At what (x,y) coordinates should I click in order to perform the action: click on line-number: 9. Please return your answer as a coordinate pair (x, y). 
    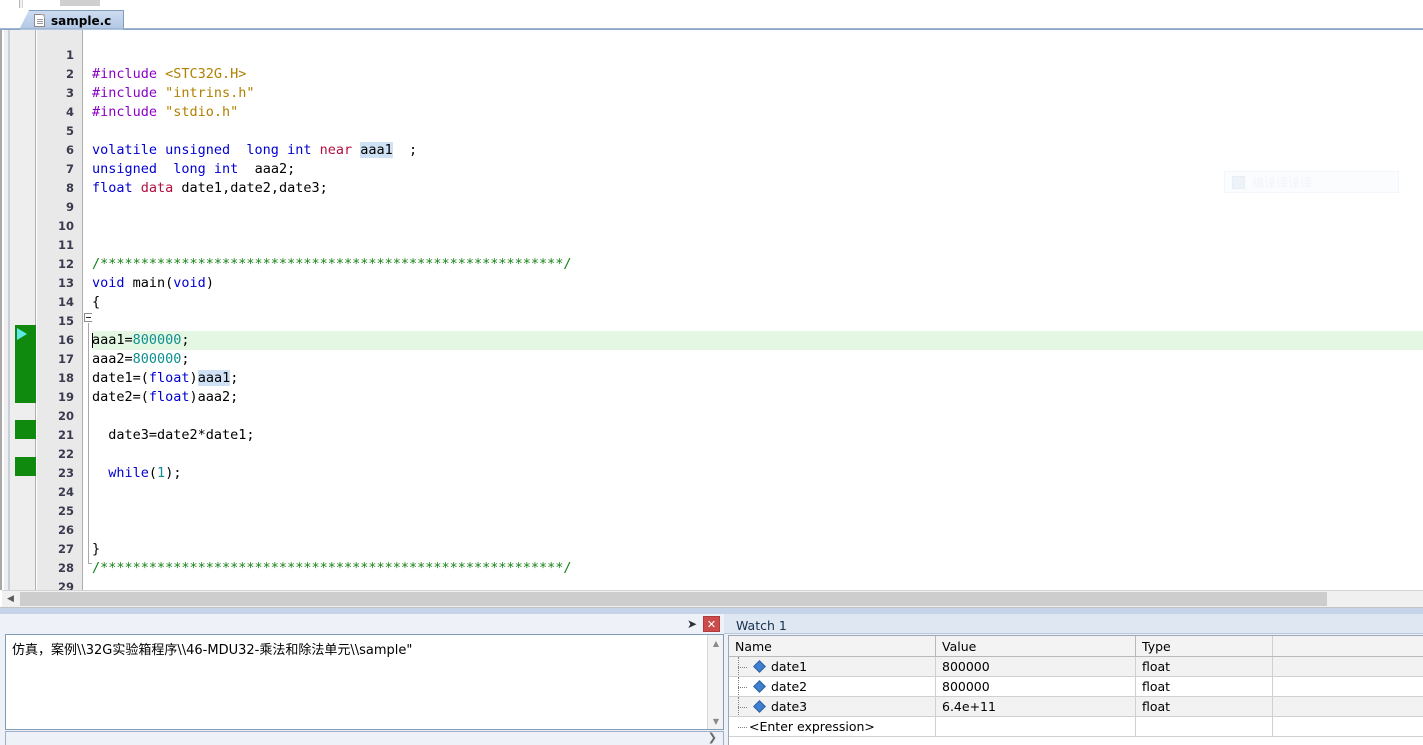
    Looking at the image, I should click on (69, 207).